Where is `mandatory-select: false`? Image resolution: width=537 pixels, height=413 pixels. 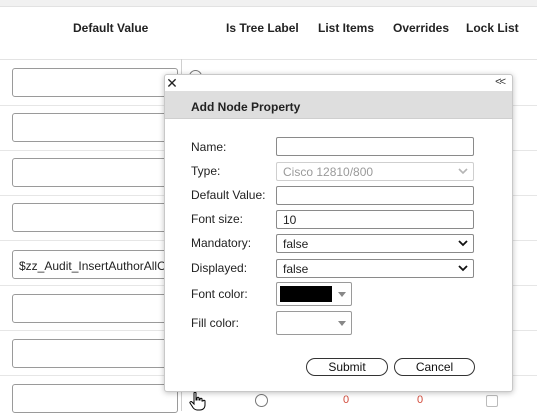 mandatory-select: false is located at coordinates (375, 243).